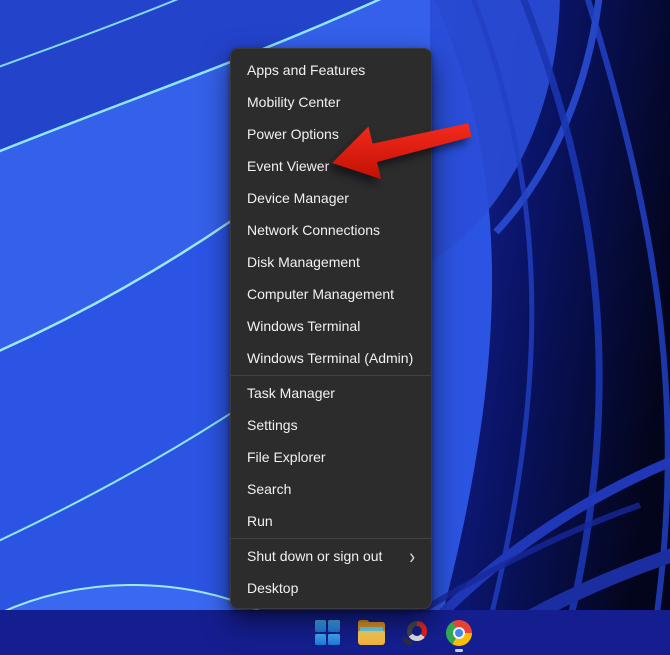 The width and height of the screenshot is (670, 655). I want to click on chrome-icon, so click(459, 632).